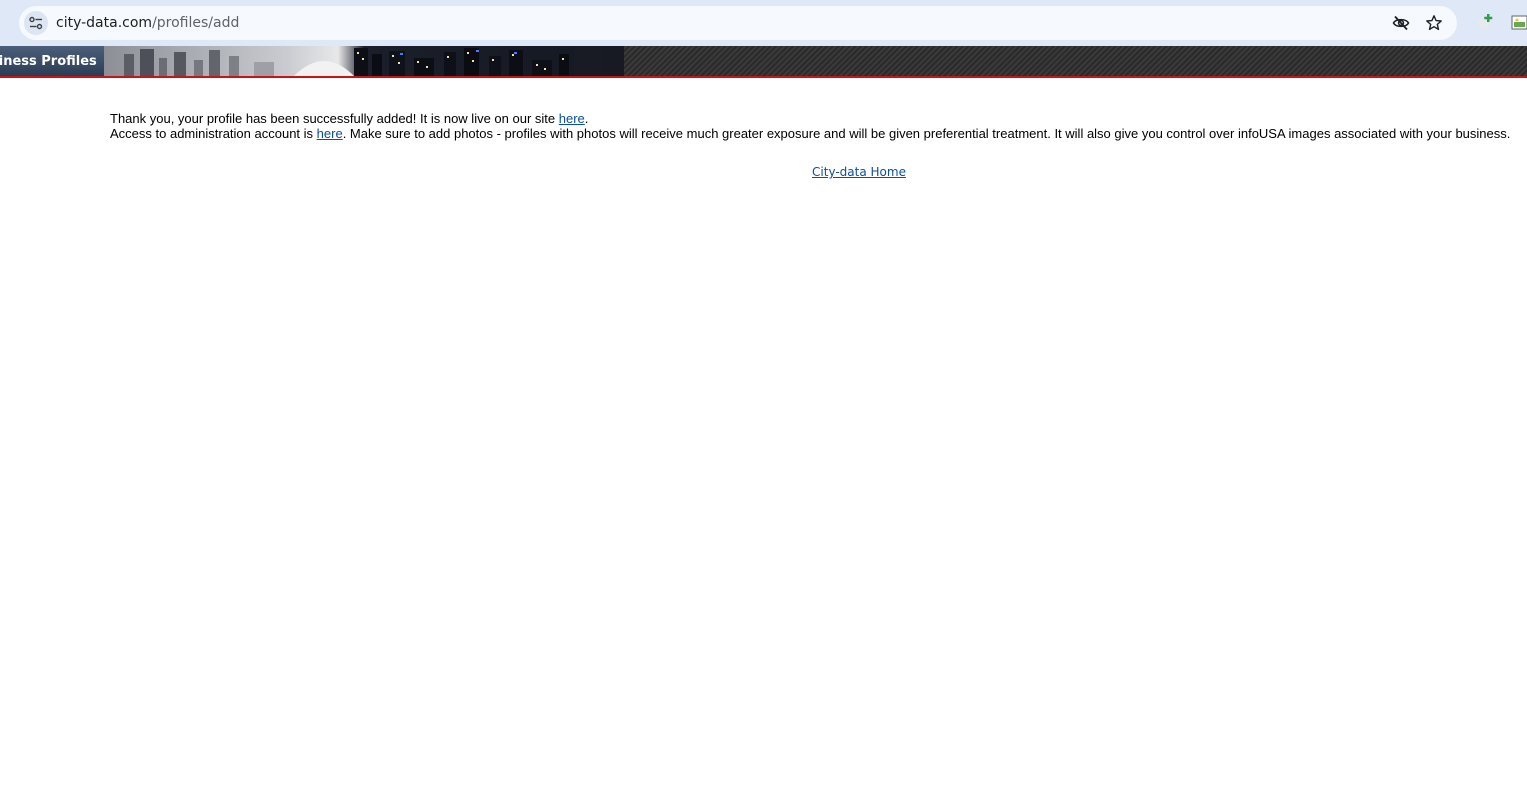 The image size is (1527, 803). Describe the element at coordinates (104, 23) in the screenshot. I see `url-host: city-data.com` at that location.